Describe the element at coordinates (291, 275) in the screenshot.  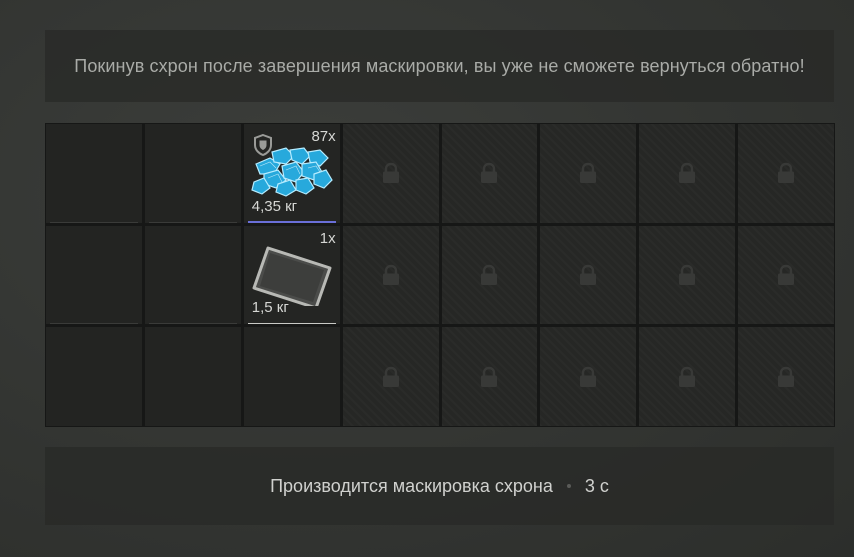
I see `inventory-item-metal-plate: 1x 1,5 кг` at that location.